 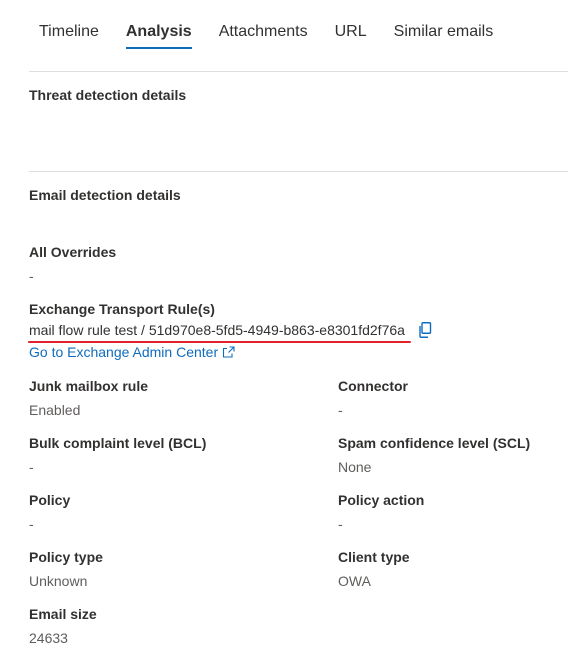 I want to click on tab-timeline: Timeline, so click(x=69, y=21).